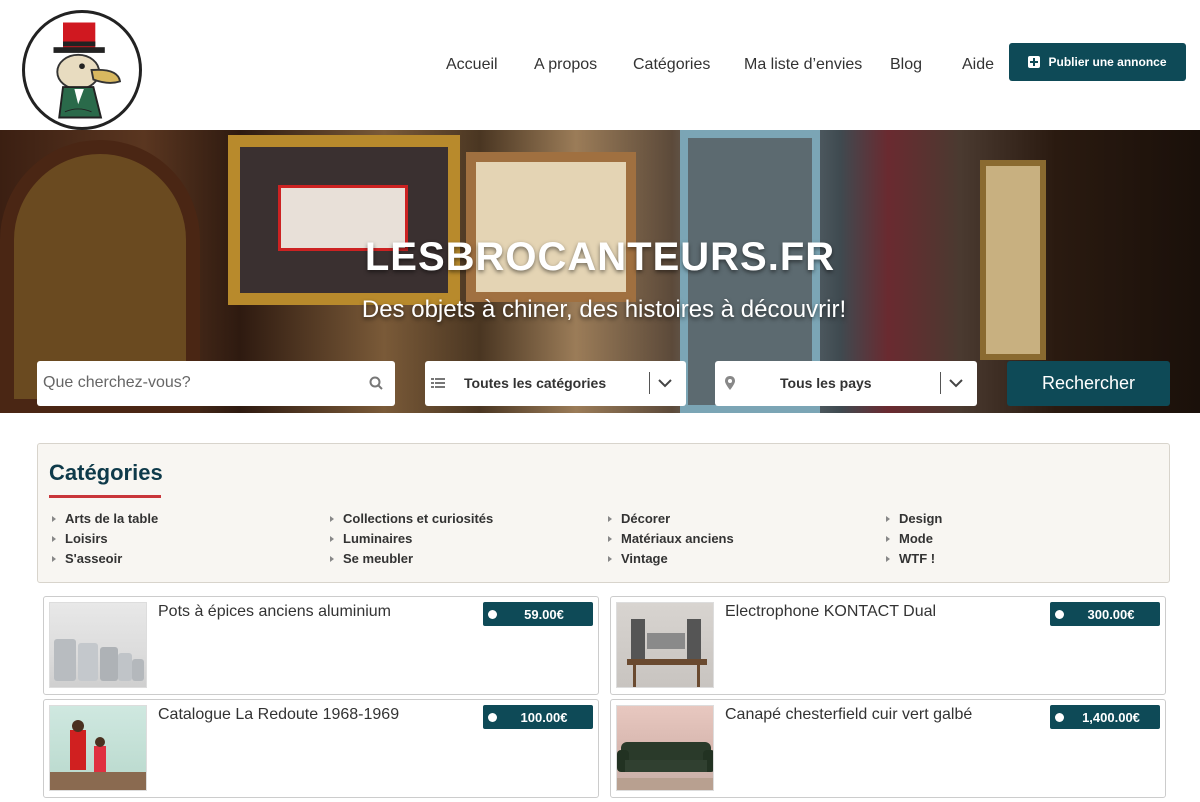  What do you see at coordinates (371, 538) in the screenshot?
I see `category-link: Luminaires` at bounding box center [371, 538].